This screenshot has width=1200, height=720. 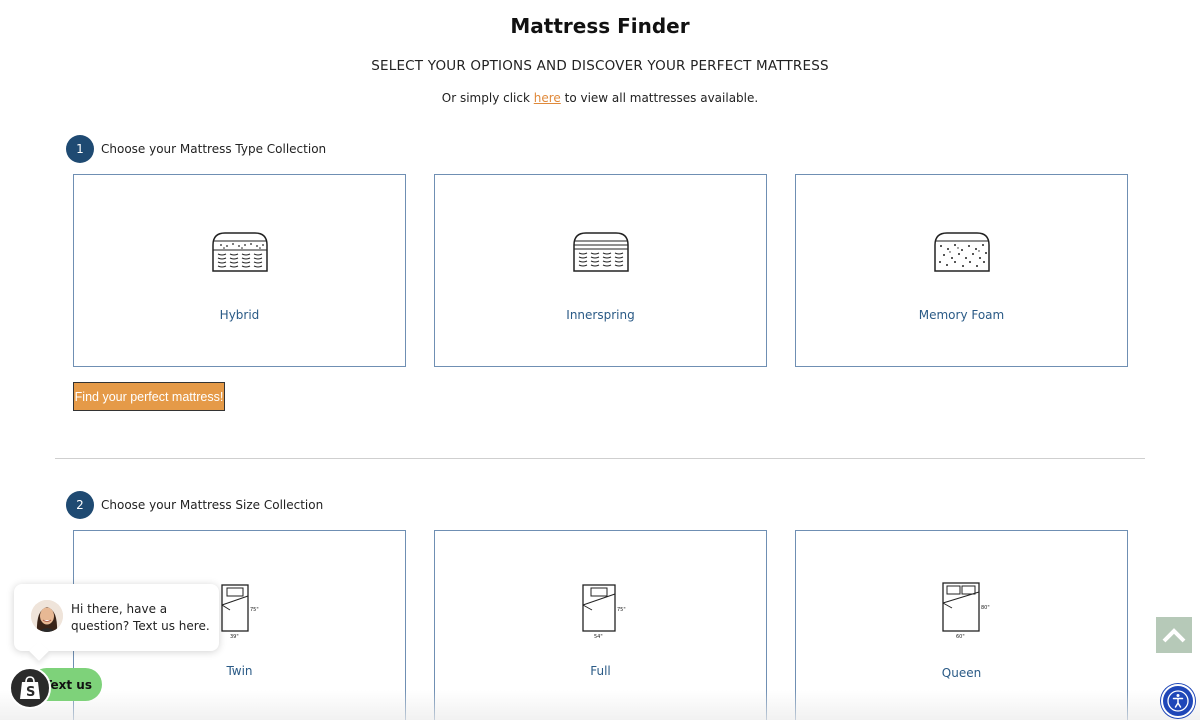 I want to click on chat-message: Hi there, have a question? Text us here., so click(x=140, y=617).